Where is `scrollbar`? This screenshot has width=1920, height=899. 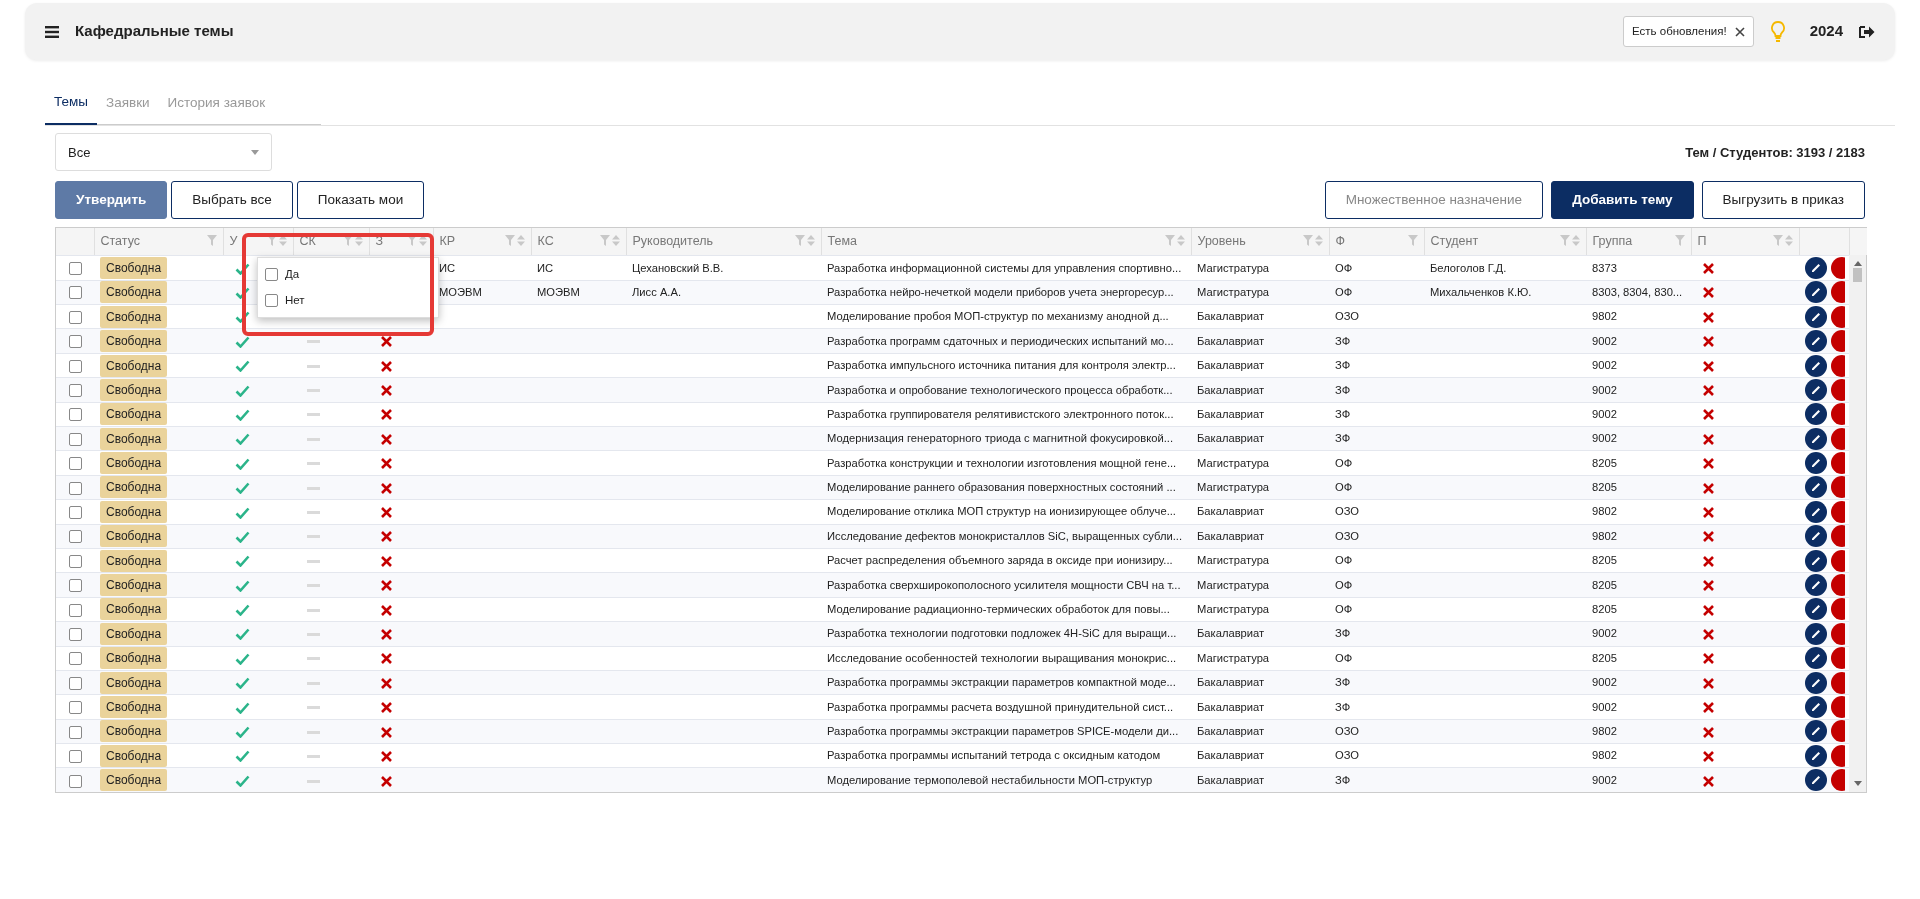 scrollbar is located at coordinates (1857, 524).